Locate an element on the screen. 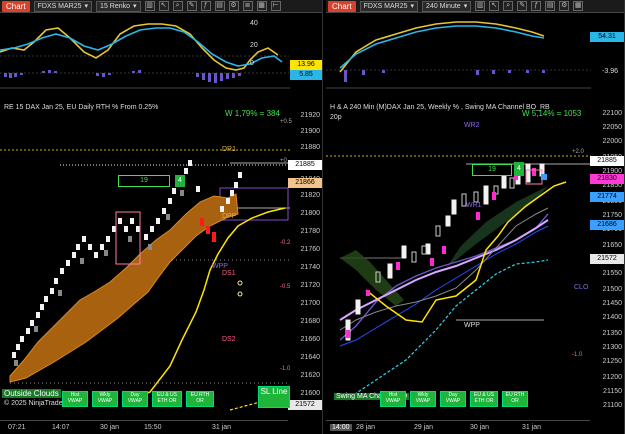 Image resolution: width=625 pixels, height=434 pixels. top-axis-40: 40 is located at coordinates (254, 23).